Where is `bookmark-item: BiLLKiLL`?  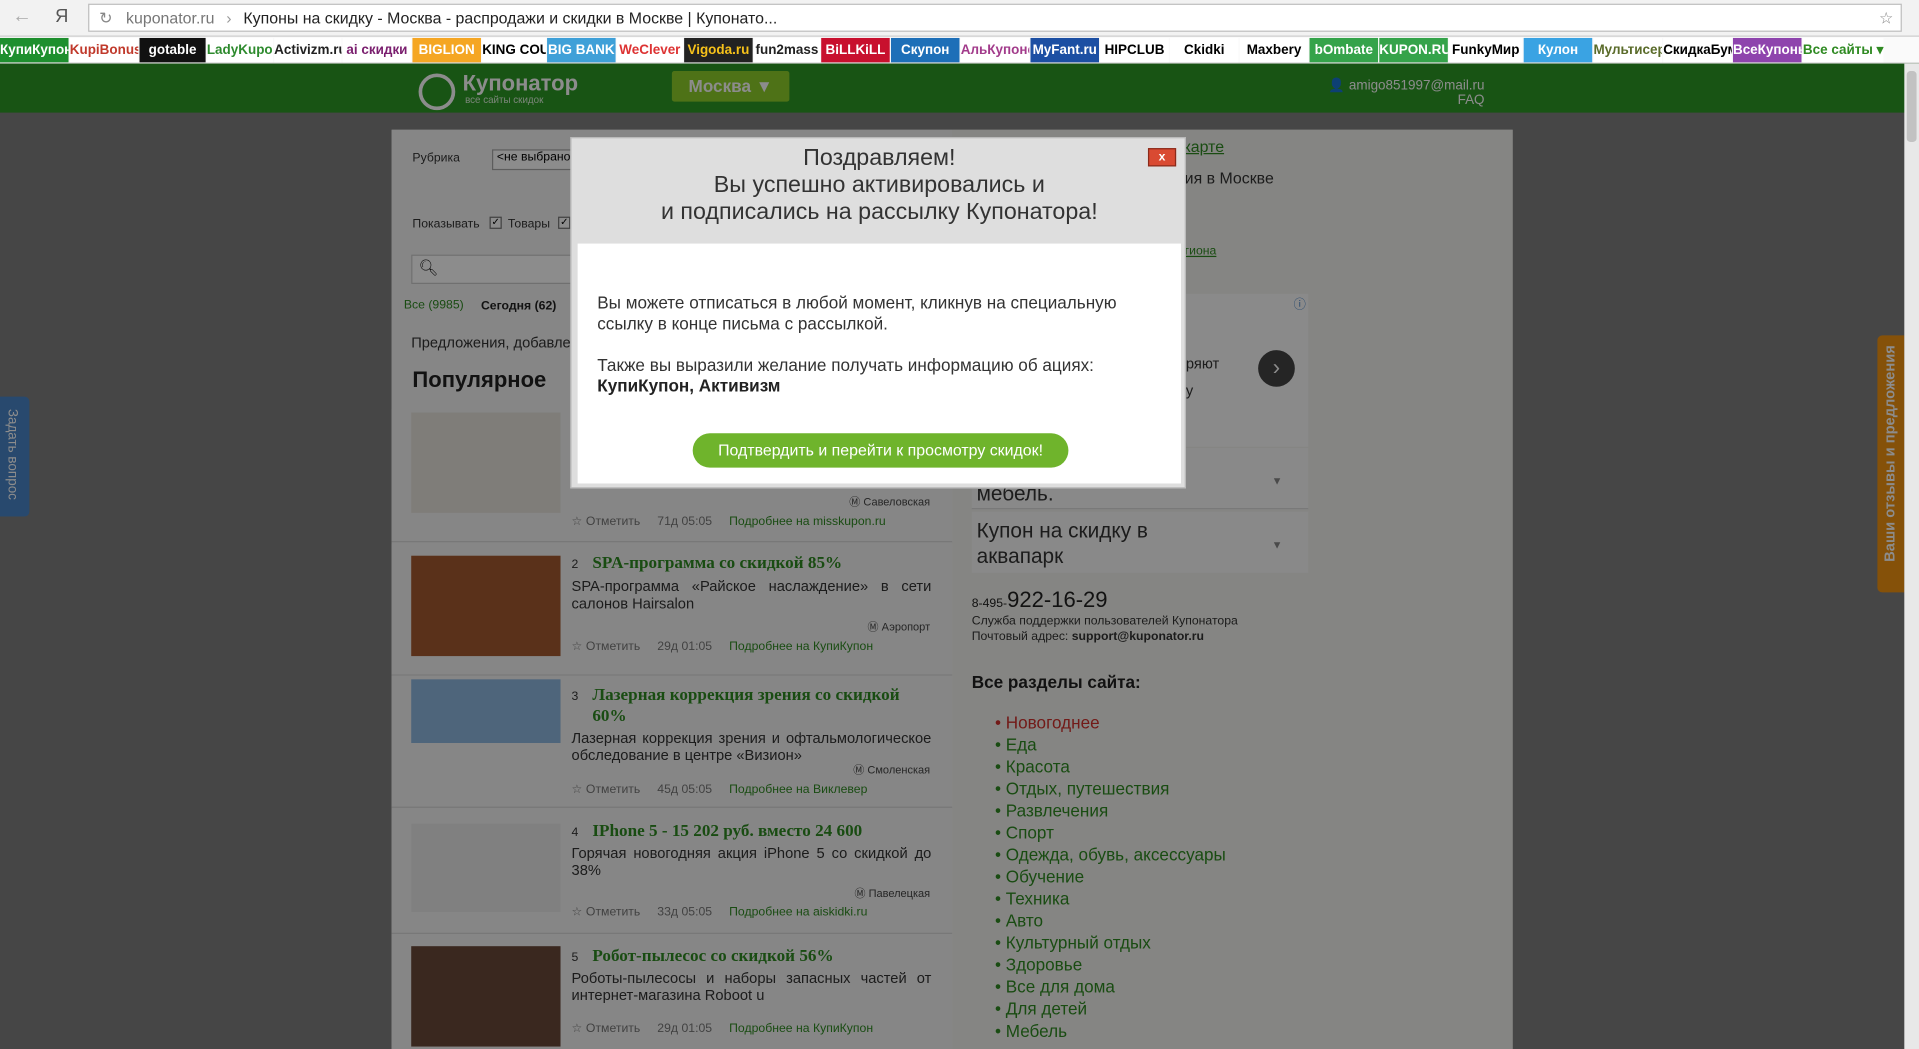 bookmark-item: BiLLKiLL is located at coordinates (855, 50).